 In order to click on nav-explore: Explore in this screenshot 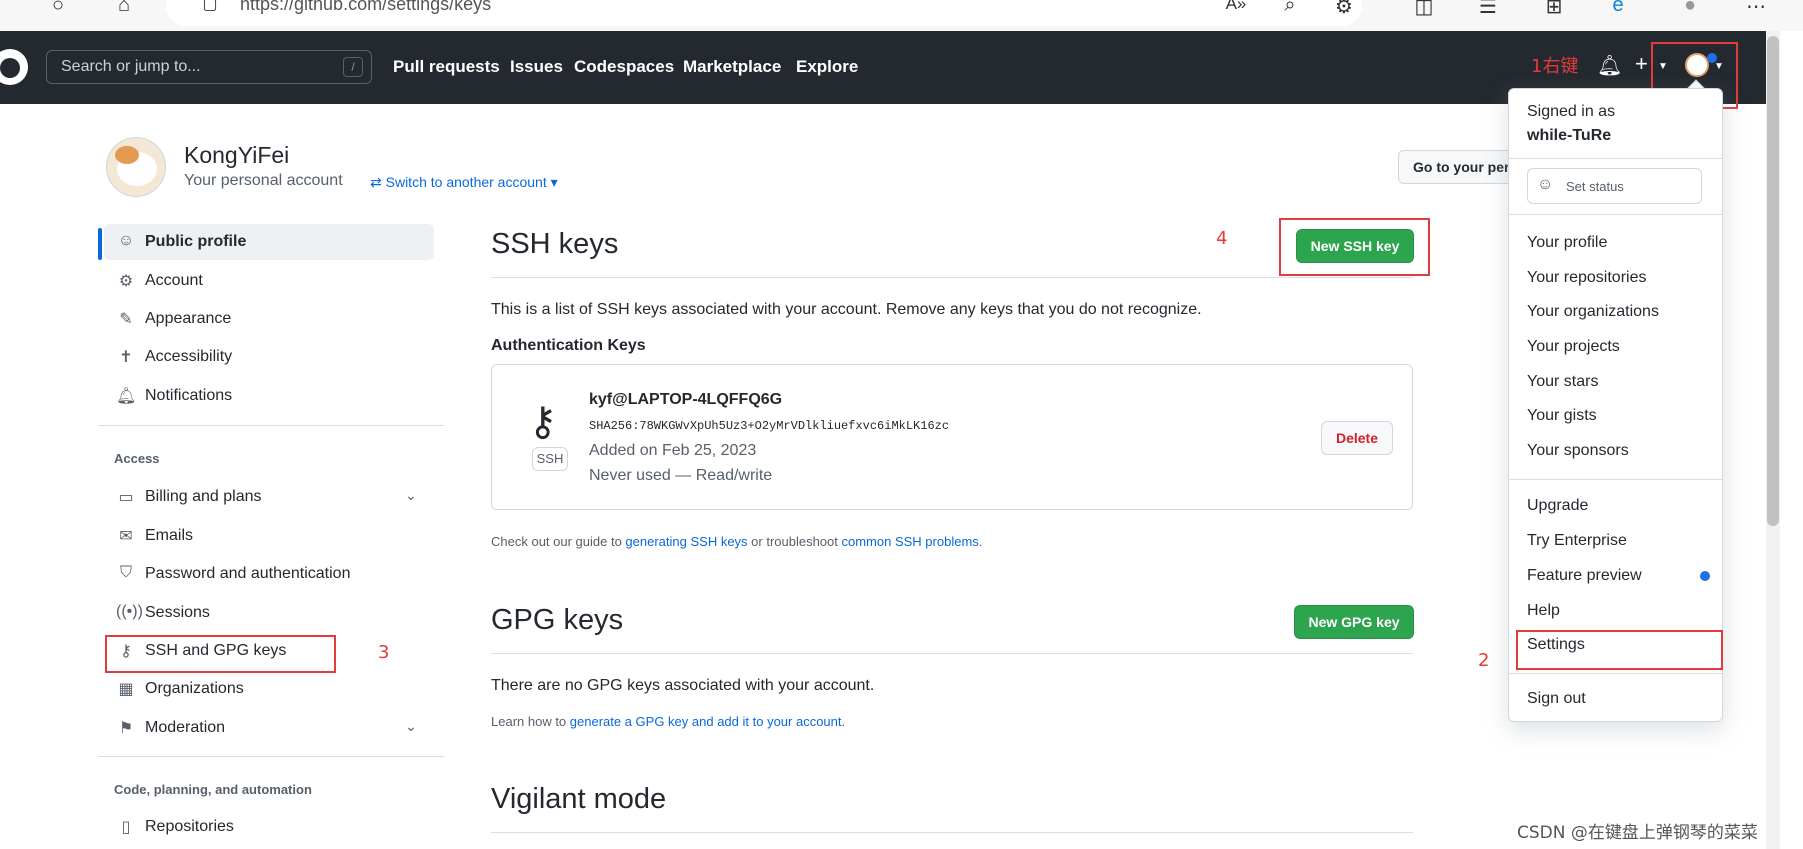, I will do `click(827, 67)`.